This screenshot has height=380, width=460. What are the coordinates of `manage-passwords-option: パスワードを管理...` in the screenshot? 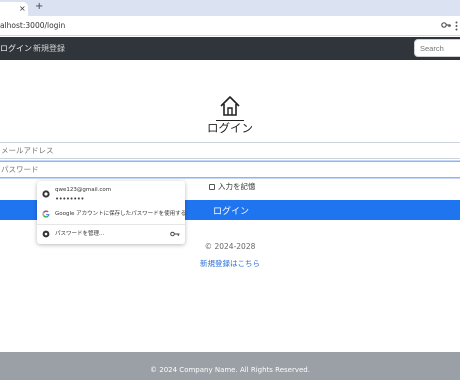 It's located at (111, 234).